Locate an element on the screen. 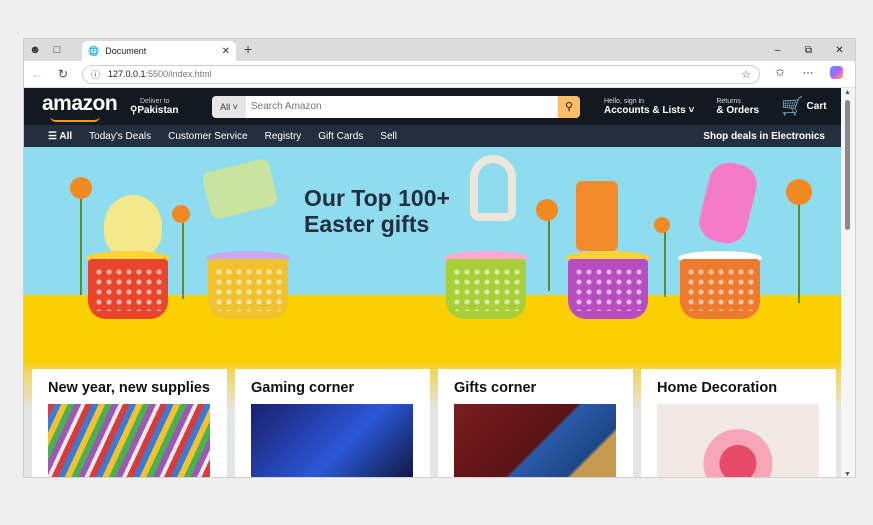  url-bar: ⓘ 127.0.0.1 :5500/index.html ☆ is located at coordinates (421, 74).